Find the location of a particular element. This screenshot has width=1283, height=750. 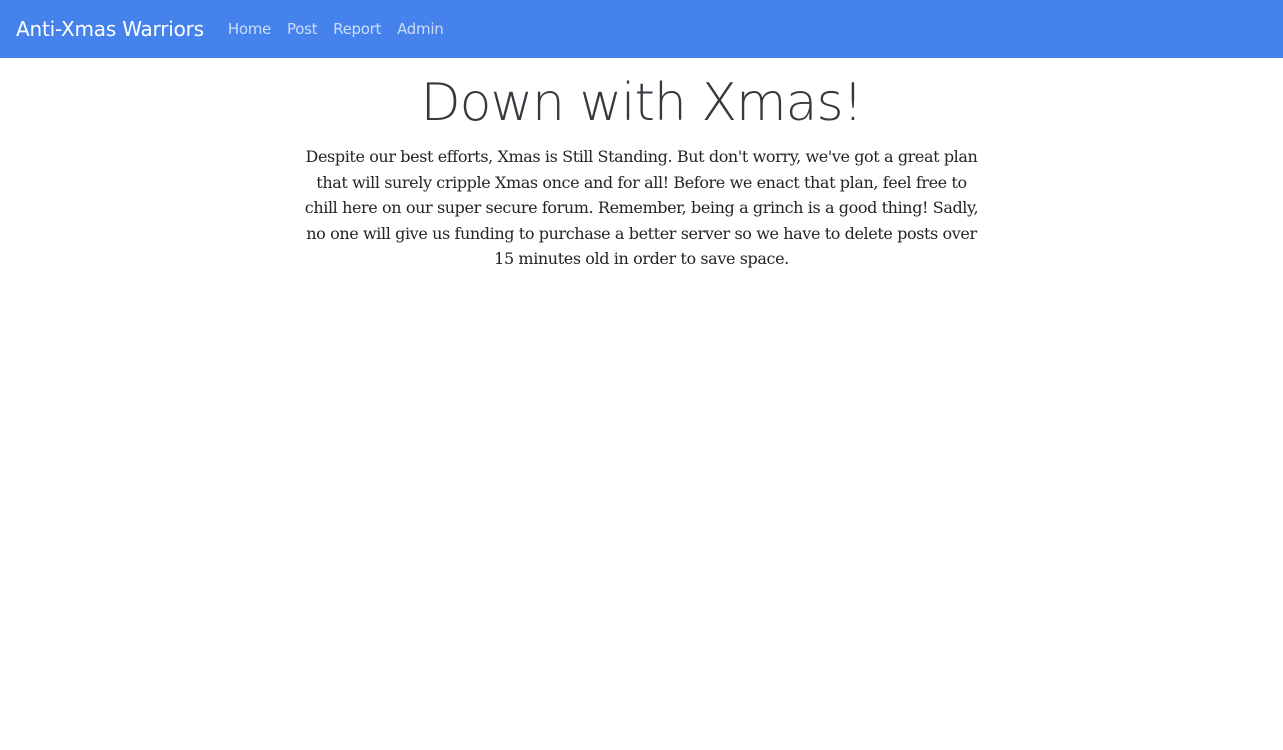

nav-link-home: Home is located at coordinates (249, 29).